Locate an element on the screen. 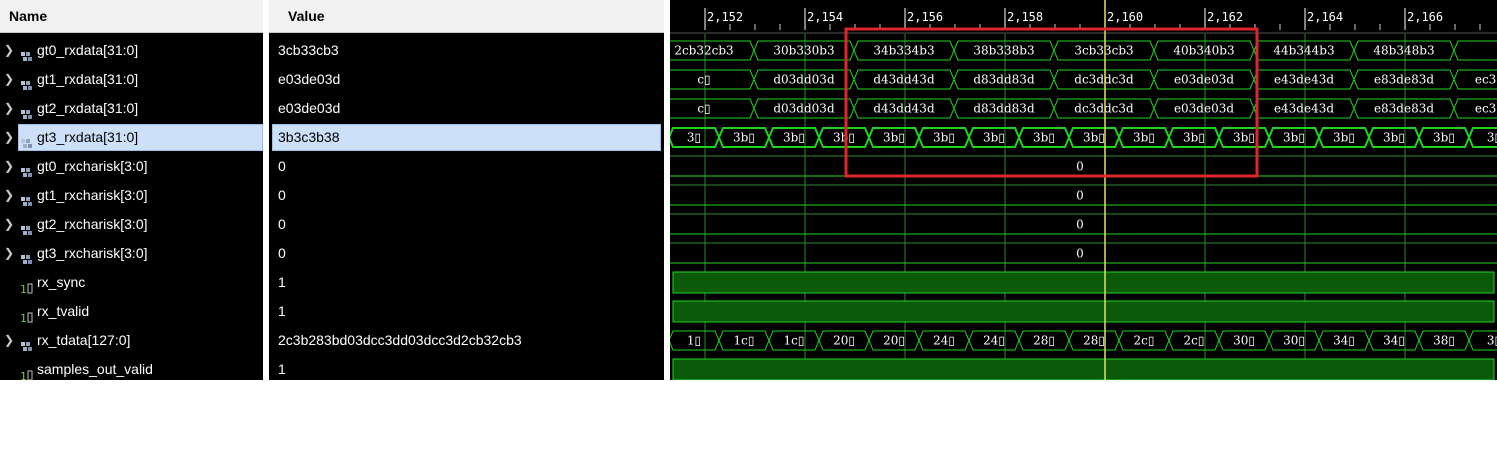 This screenshot has height=460, width=1497. signal-name: rx_tdata[127:0] is located at coordinates (84, 340).